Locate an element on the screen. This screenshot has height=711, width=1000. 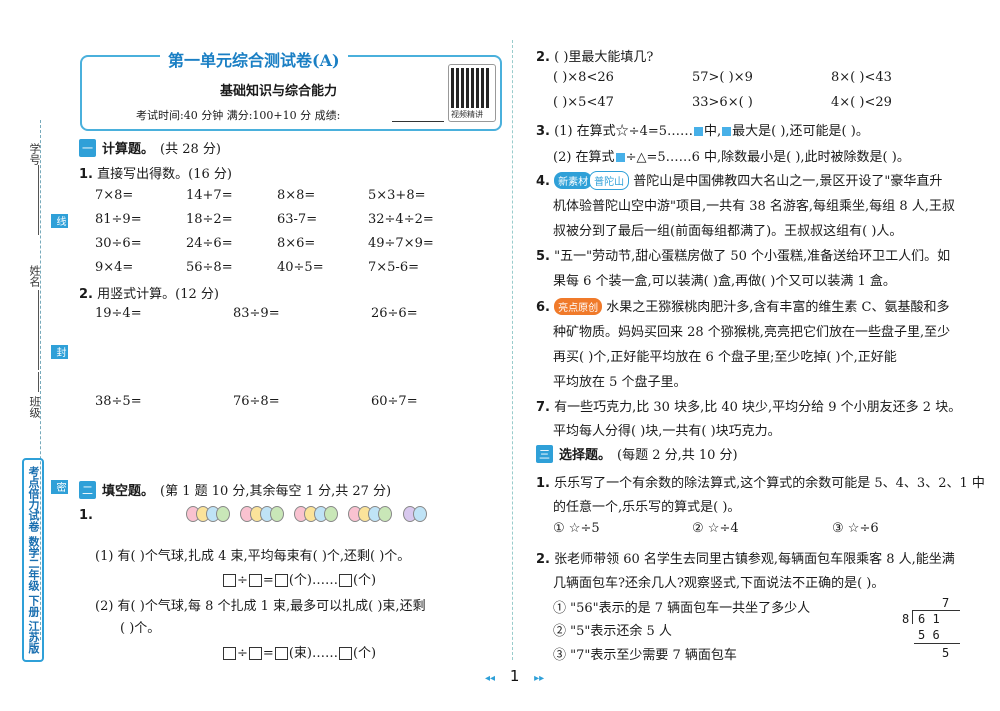
product: 5 6 is located at coordinates (929, 635).